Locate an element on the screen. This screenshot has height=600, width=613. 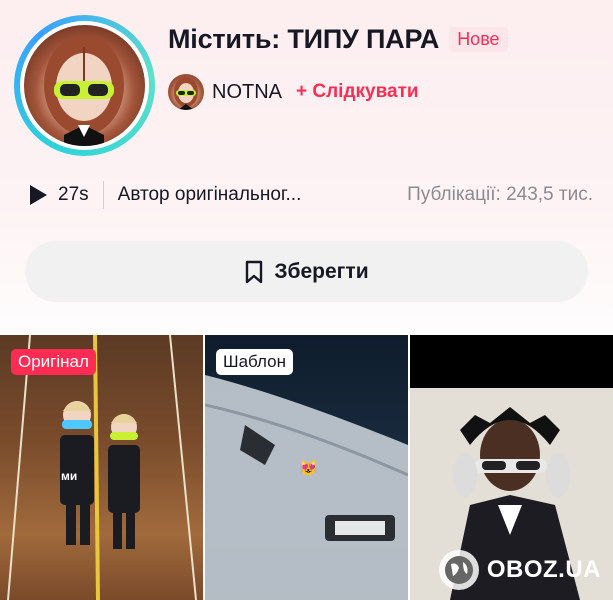
divider is located at coordinates (103, 195).